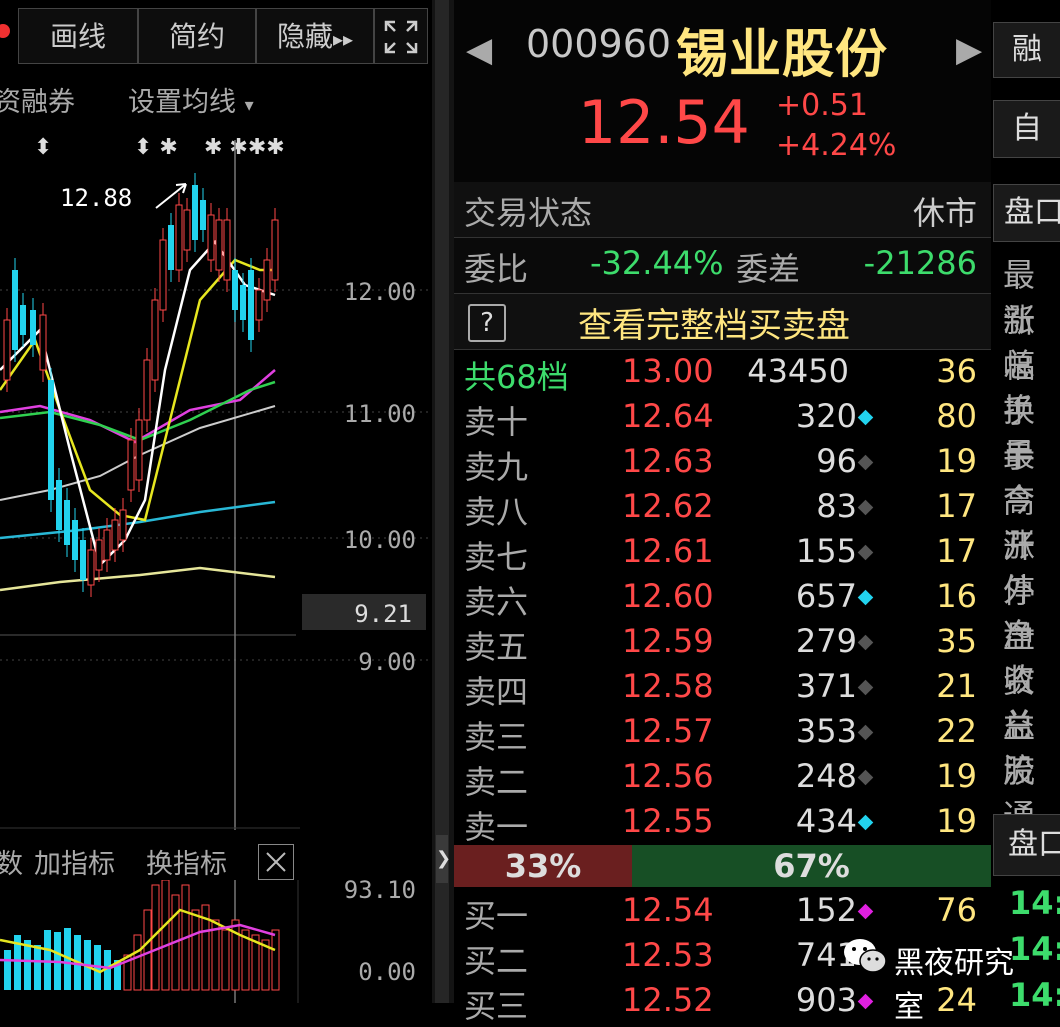  What do you see at coordinates (956, 686) in the screenshot?
I see `level-count: 21` at bounding box center [956, 686].